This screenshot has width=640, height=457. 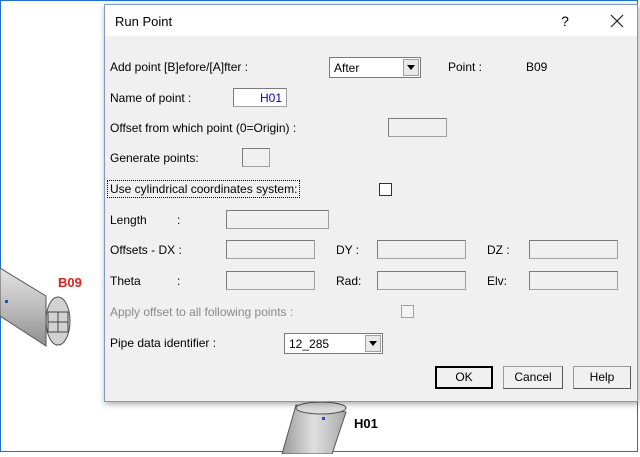 I want to click on ok-button: OK, so click(x=464, y=377).